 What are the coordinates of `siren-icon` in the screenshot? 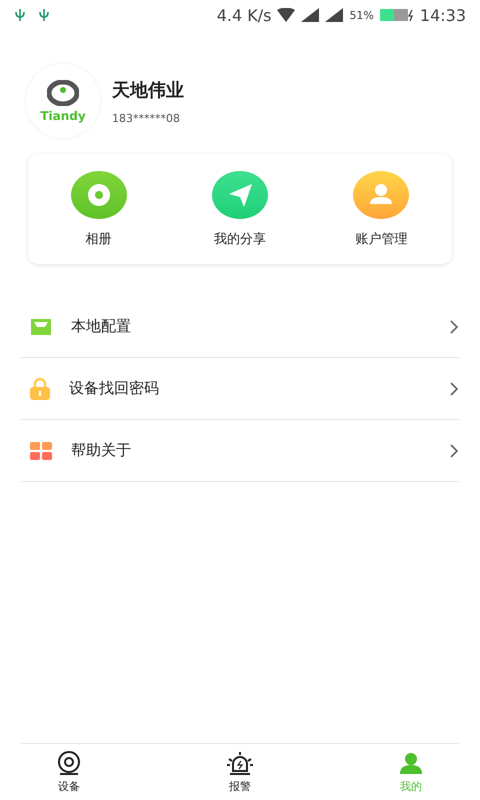 It's located at (240, 762).